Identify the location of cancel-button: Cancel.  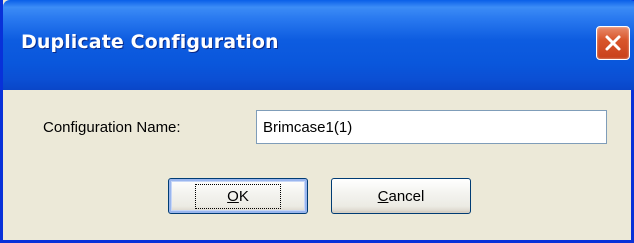
(401, 196).